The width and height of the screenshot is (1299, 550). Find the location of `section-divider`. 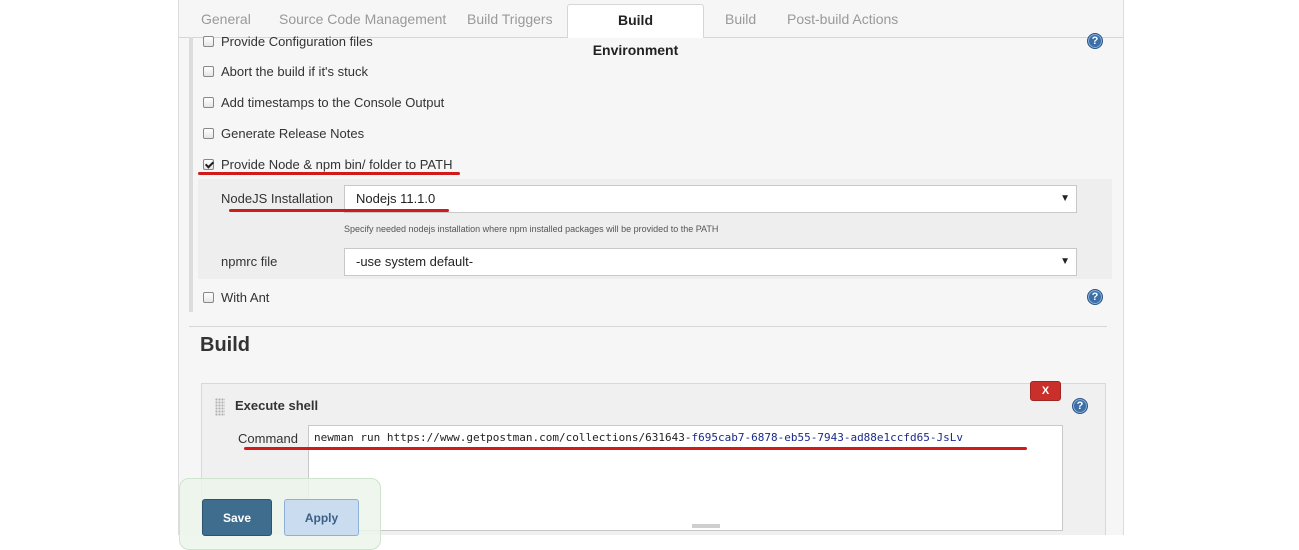

section-divider is located at coordinates (648, 326).